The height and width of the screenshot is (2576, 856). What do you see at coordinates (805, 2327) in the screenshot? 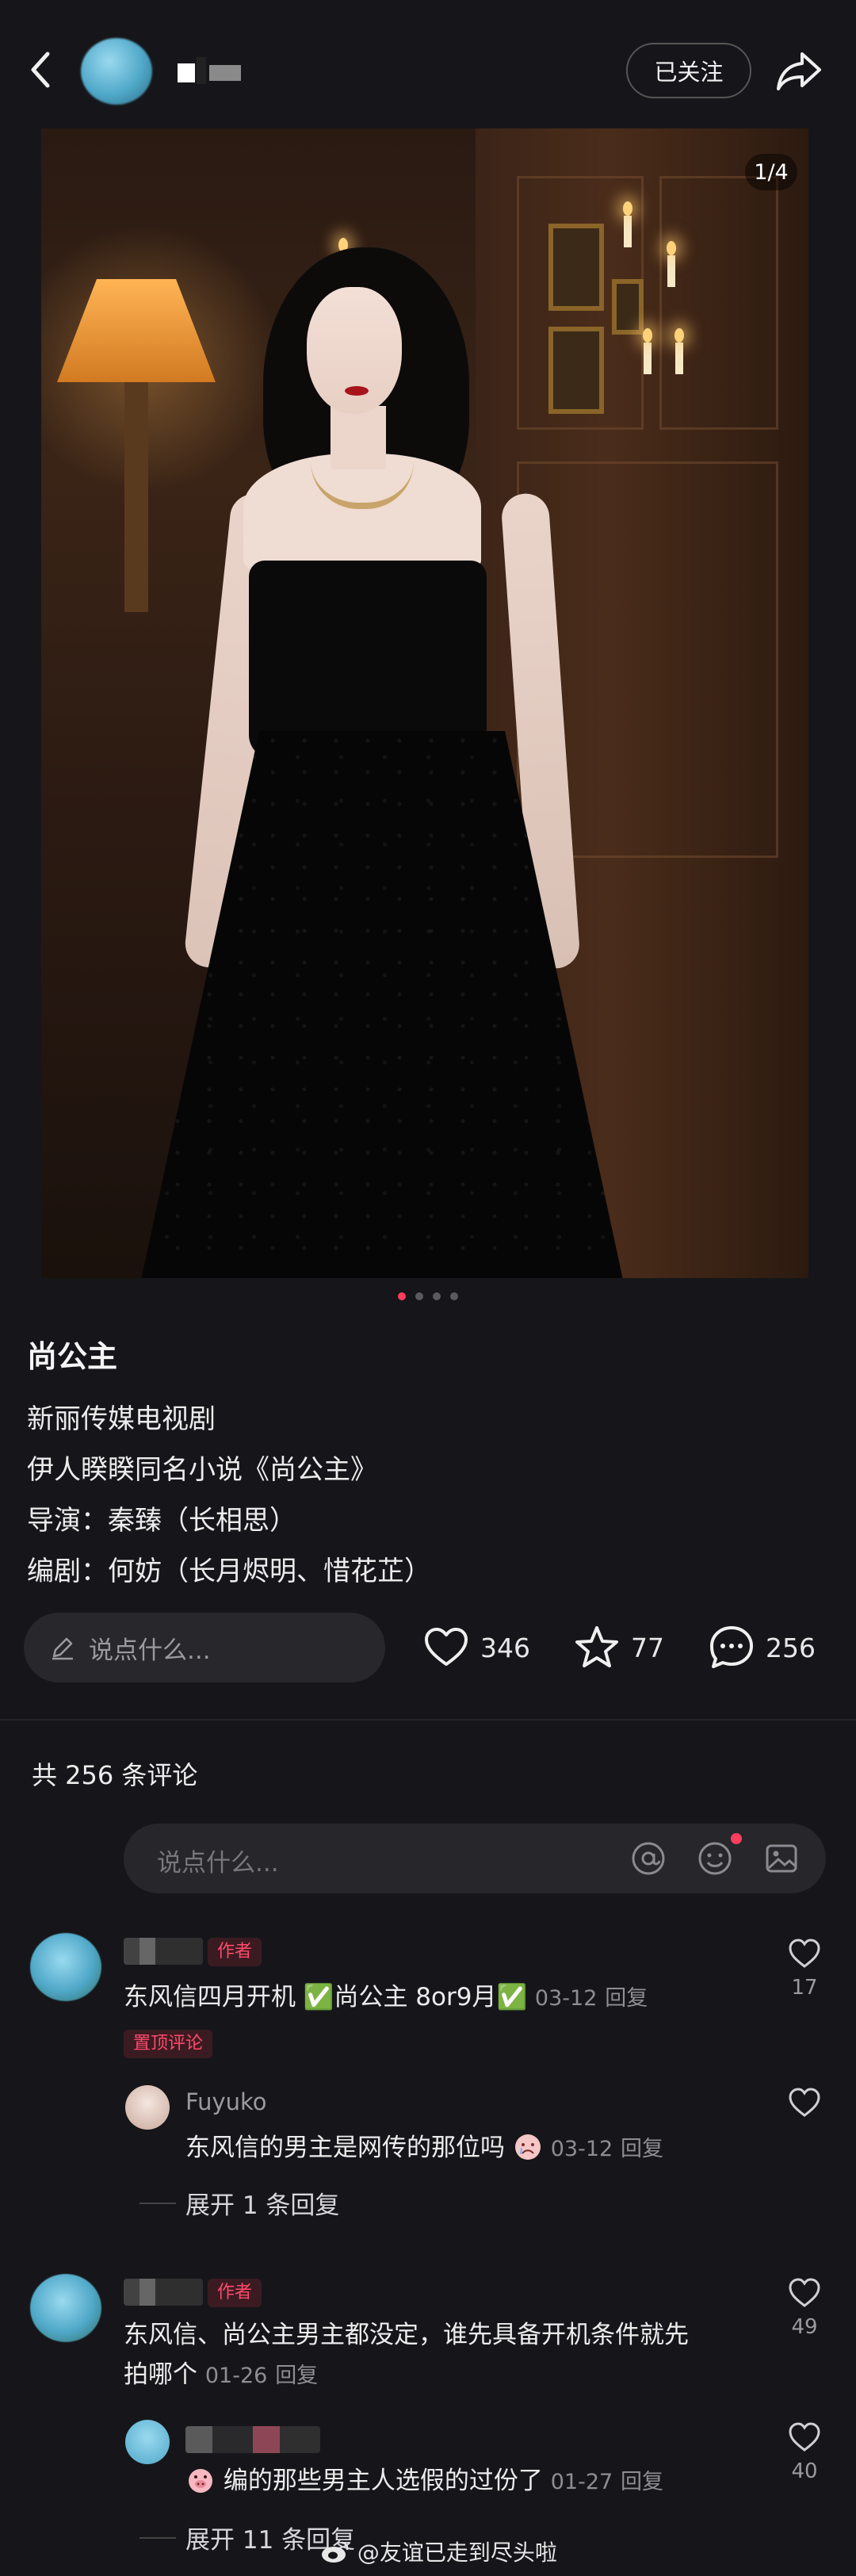
I see `comment-like-count: 49` at bounding box center [805, 2327].